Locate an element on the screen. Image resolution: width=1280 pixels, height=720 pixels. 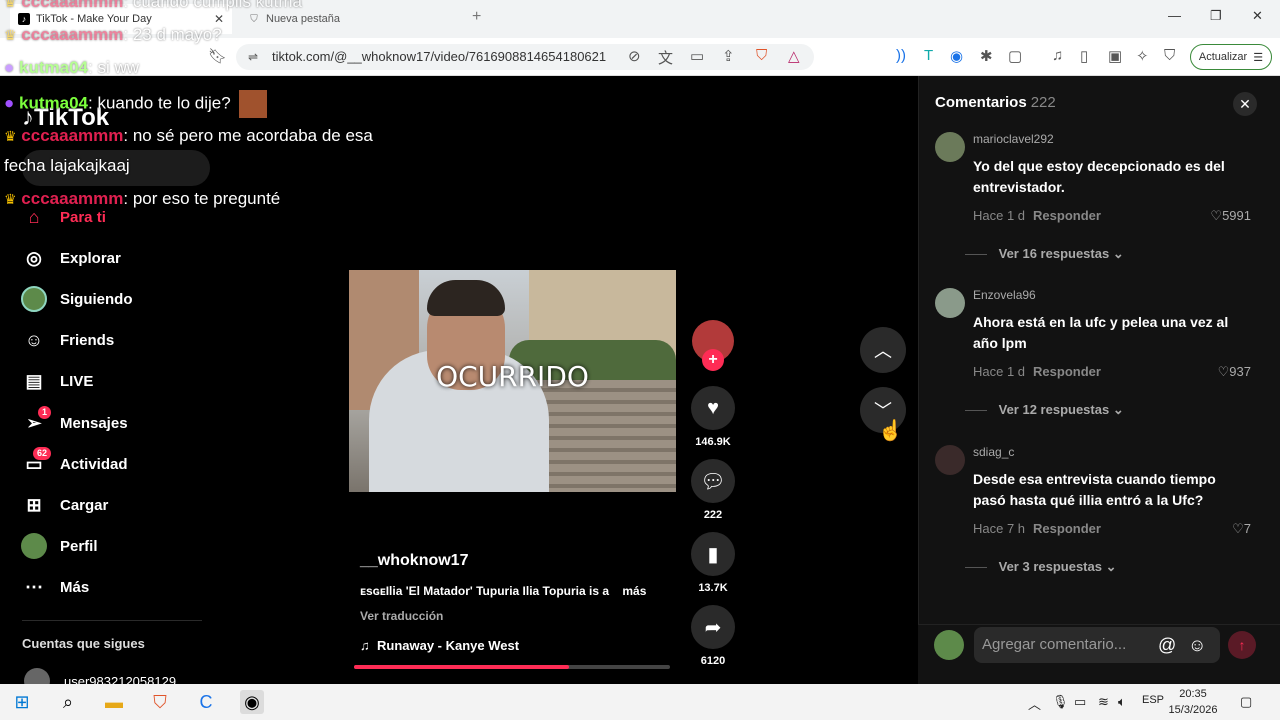
translate-icon: 文 is located at coordinates (665, 57).